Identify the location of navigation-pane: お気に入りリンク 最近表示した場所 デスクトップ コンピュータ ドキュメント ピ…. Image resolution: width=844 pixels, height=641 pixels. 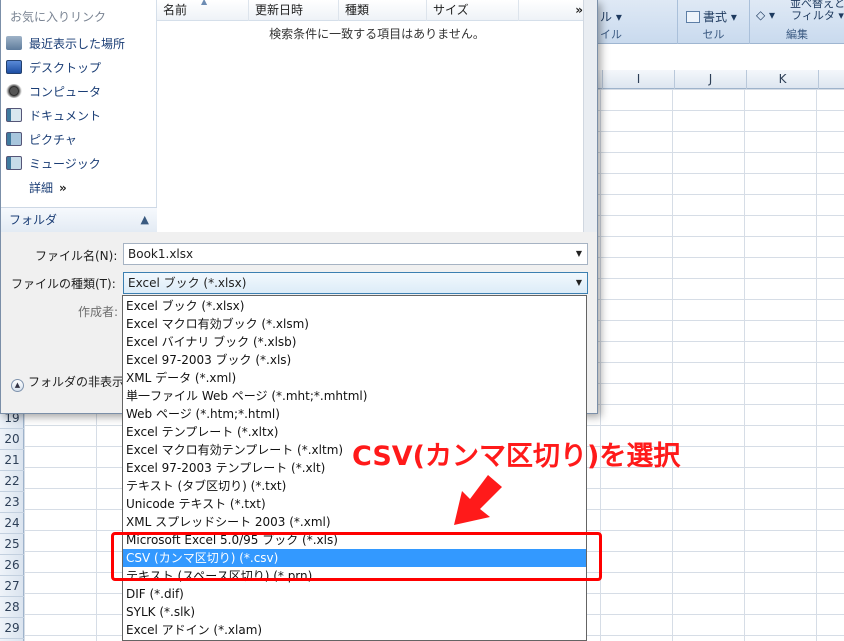
(79, 116).